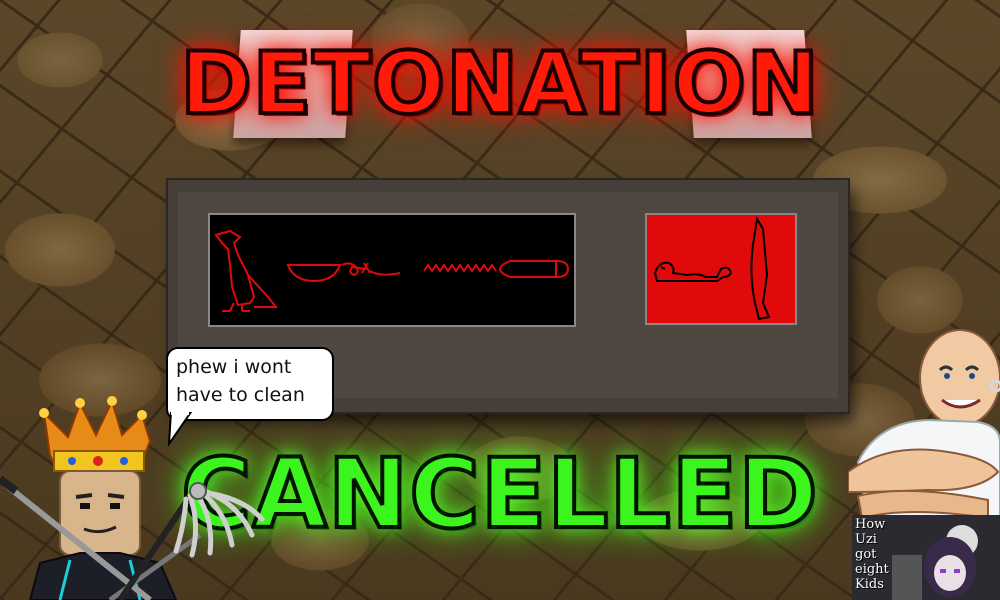 The width and height of the screenshot is (1000, 600). What do you see at coordinates (371, 269) in the screenshot?
I see `cord-icon` at bounding box center [371, 269].